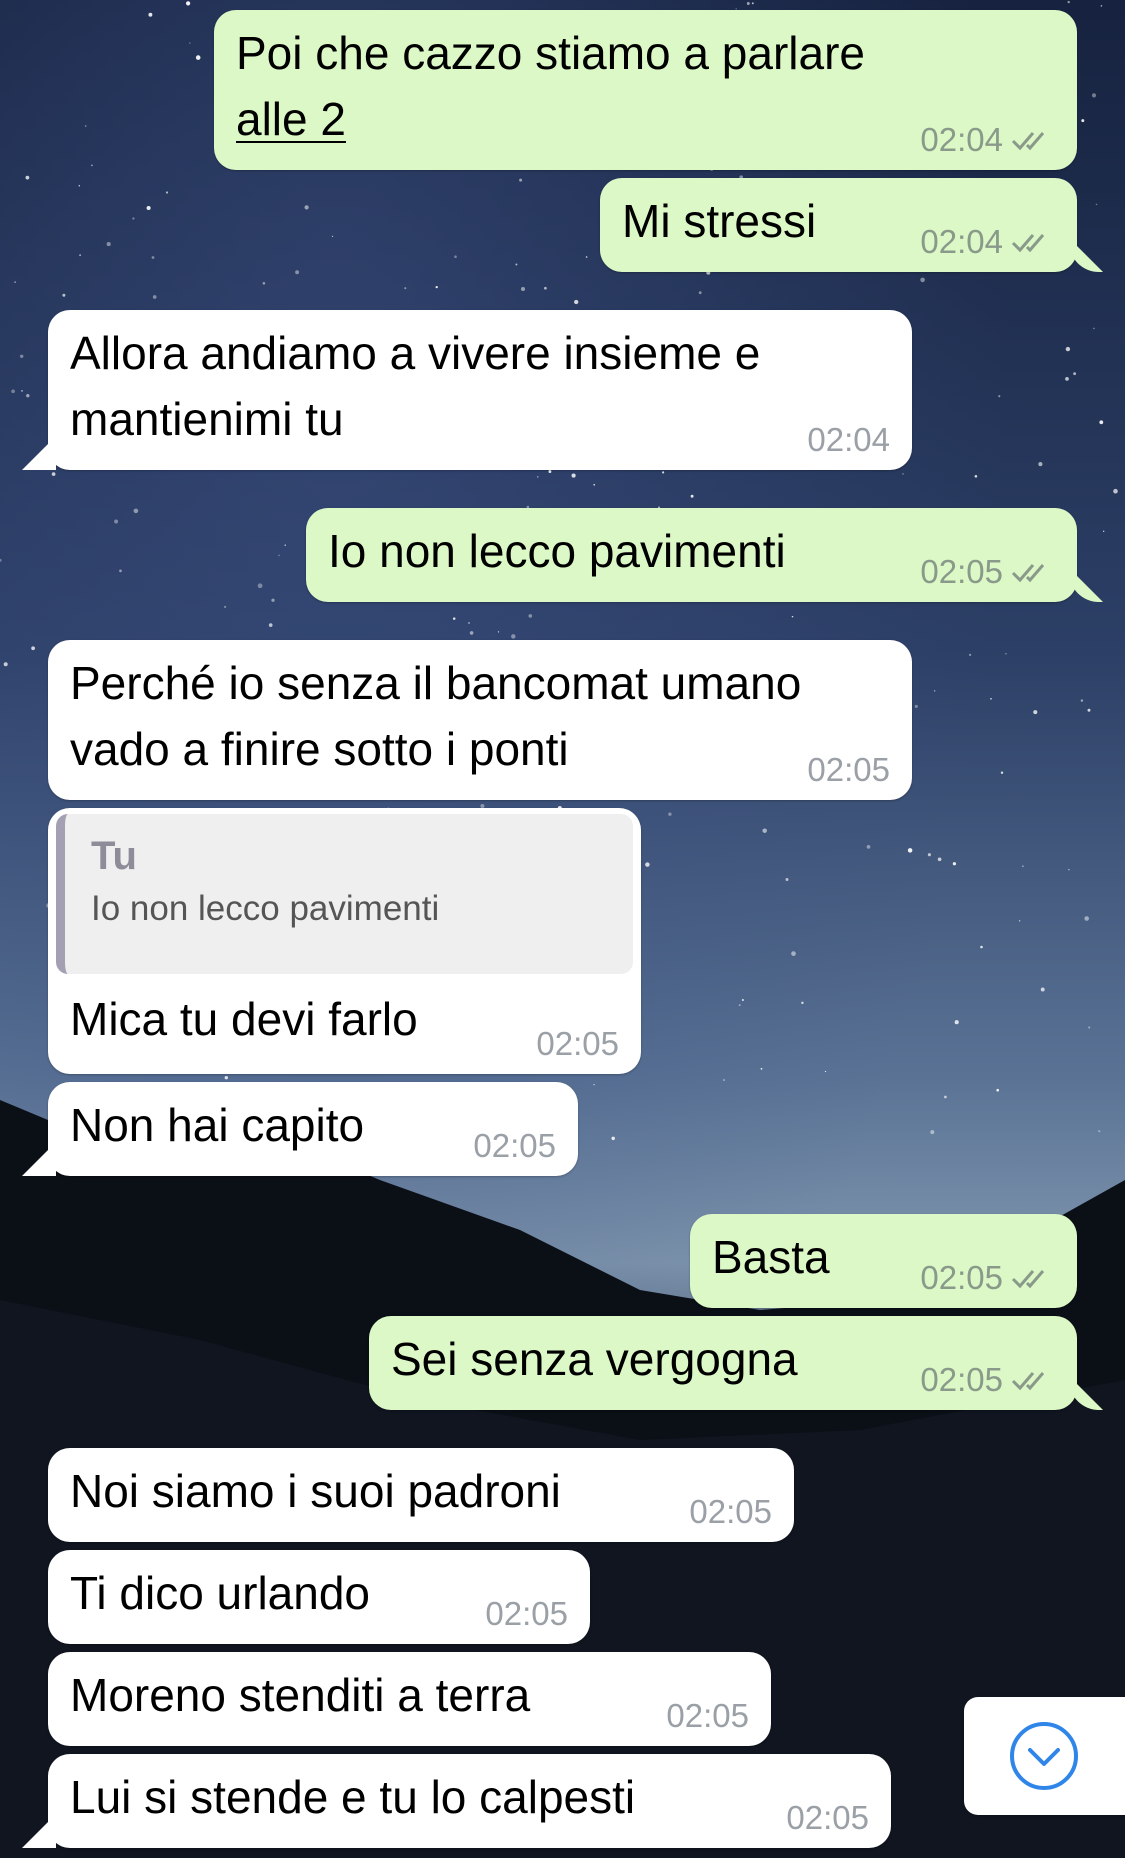 The height and width of the screenshot is (1858, 1125). I want to click on message-bubble-outgoing: Basta 02:05, so click(883, 1261).